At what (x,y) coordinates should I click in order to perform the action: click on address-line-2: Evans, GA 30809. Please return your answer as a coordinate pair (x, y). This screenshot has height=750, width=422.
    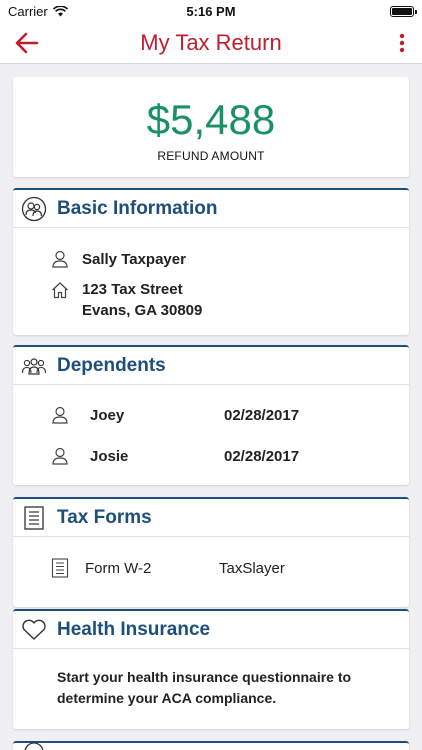
    Looking at the image, I should click on (142, 310).